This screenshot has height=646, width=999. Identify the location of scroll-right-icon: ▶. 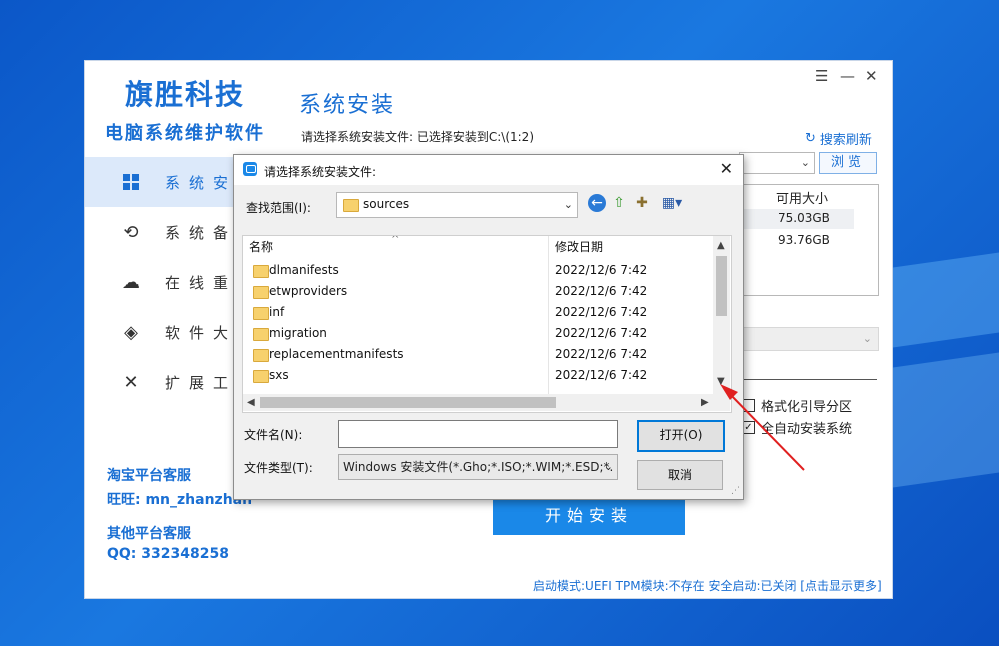
(705, 402).